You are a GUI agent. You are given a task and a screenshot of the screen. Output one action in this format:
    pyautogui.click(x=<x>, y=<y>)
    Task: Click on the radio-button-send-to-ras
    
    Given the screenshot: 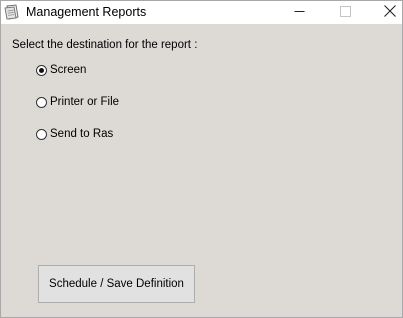 What is the action you would take?
    pyautogui.click(x=41, y=134)
    